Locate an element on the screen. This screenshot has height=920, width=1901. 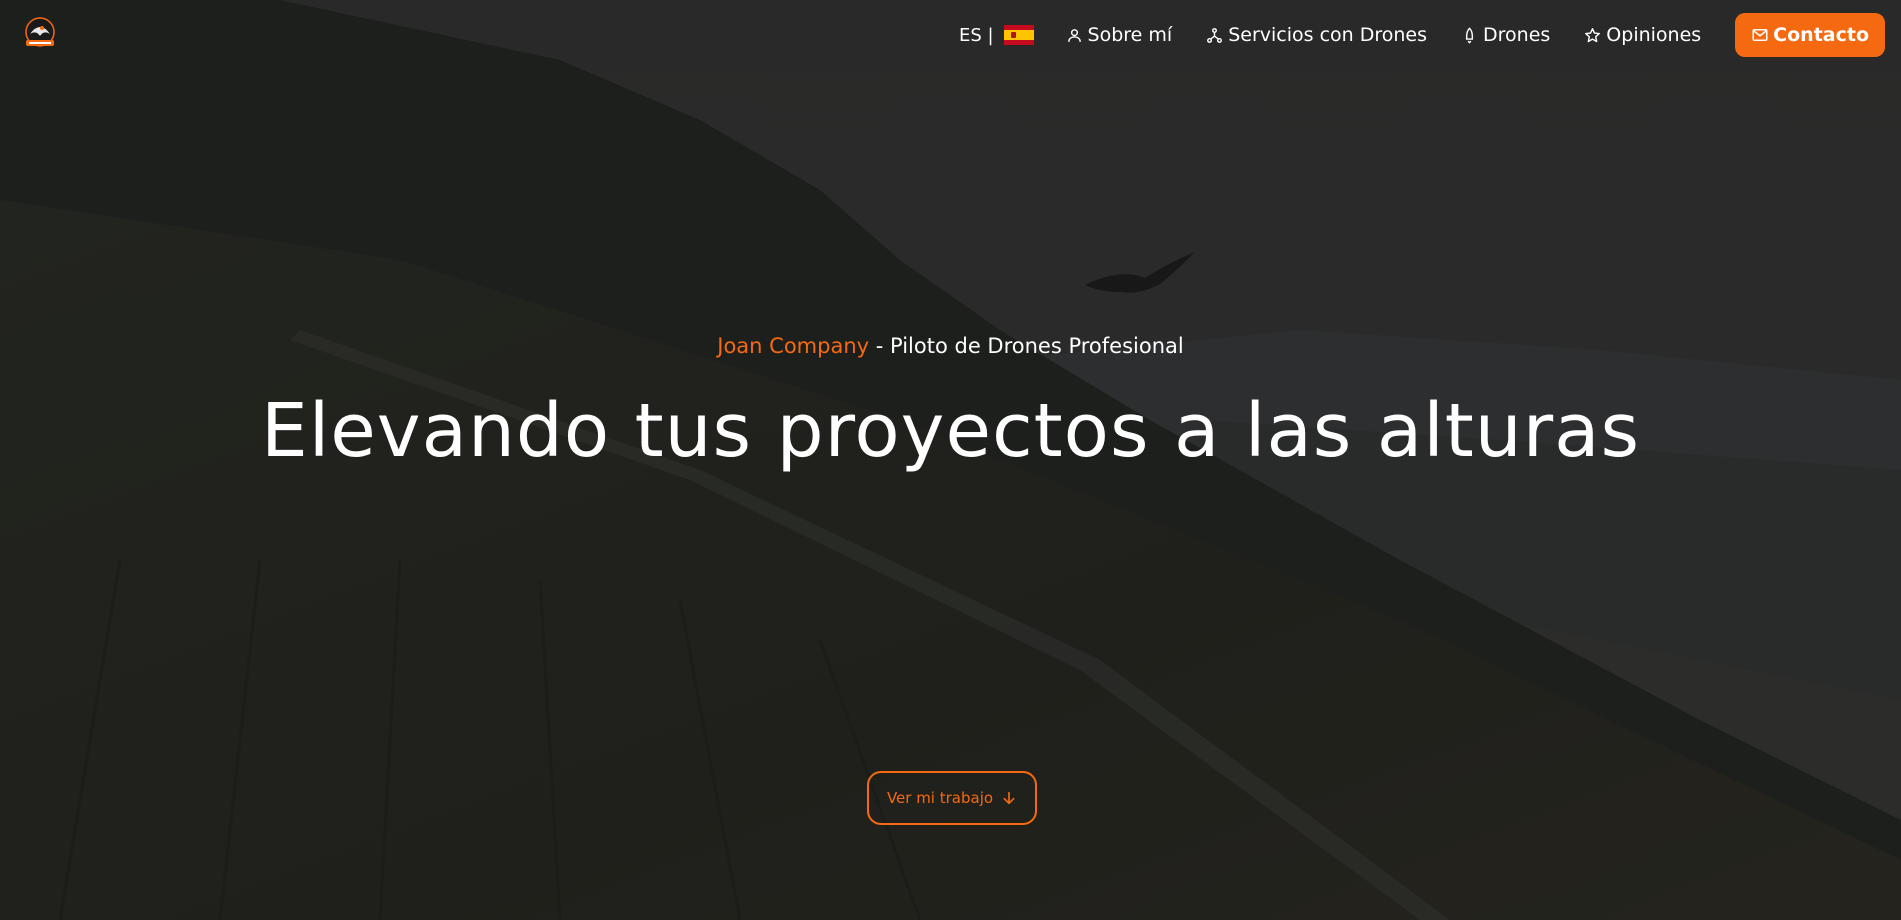
nav-link-servicios: Servicios con Drones is located at coordinates (1316, 35).